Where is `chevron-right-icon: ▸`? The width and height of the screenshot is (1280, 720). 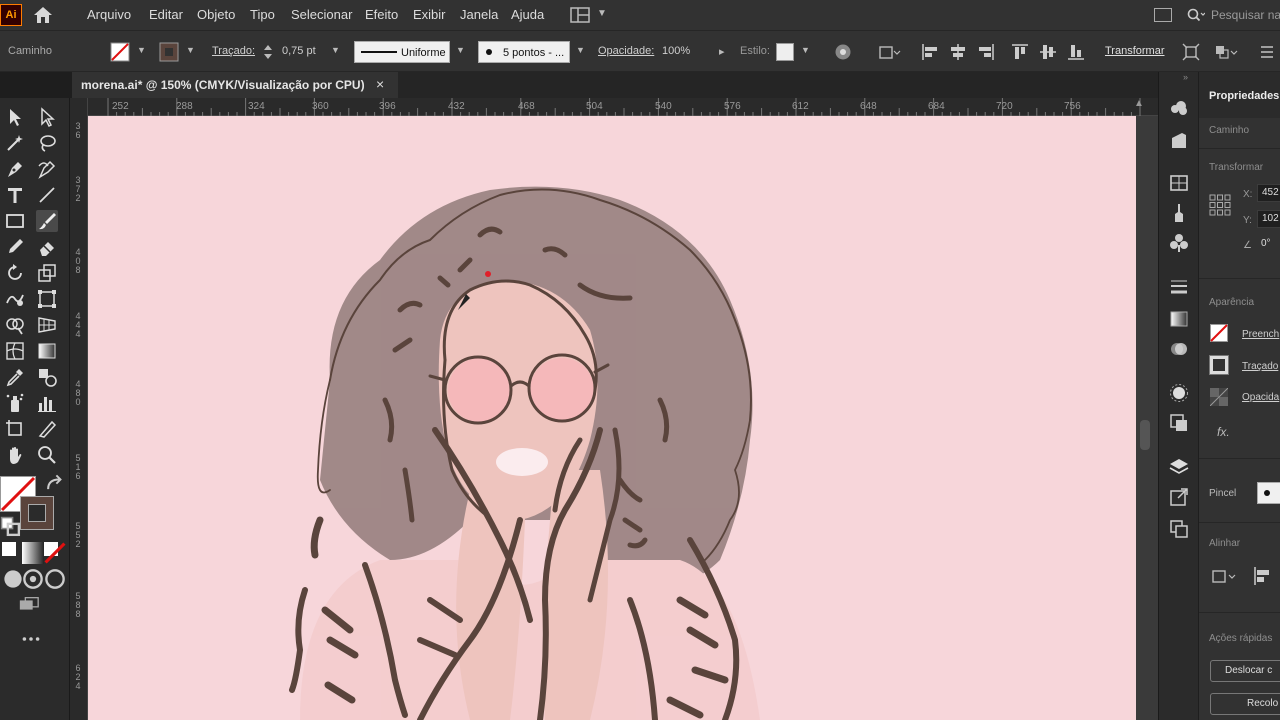
chevron-right-icon: ▸ is located at coordinates (722, 51).